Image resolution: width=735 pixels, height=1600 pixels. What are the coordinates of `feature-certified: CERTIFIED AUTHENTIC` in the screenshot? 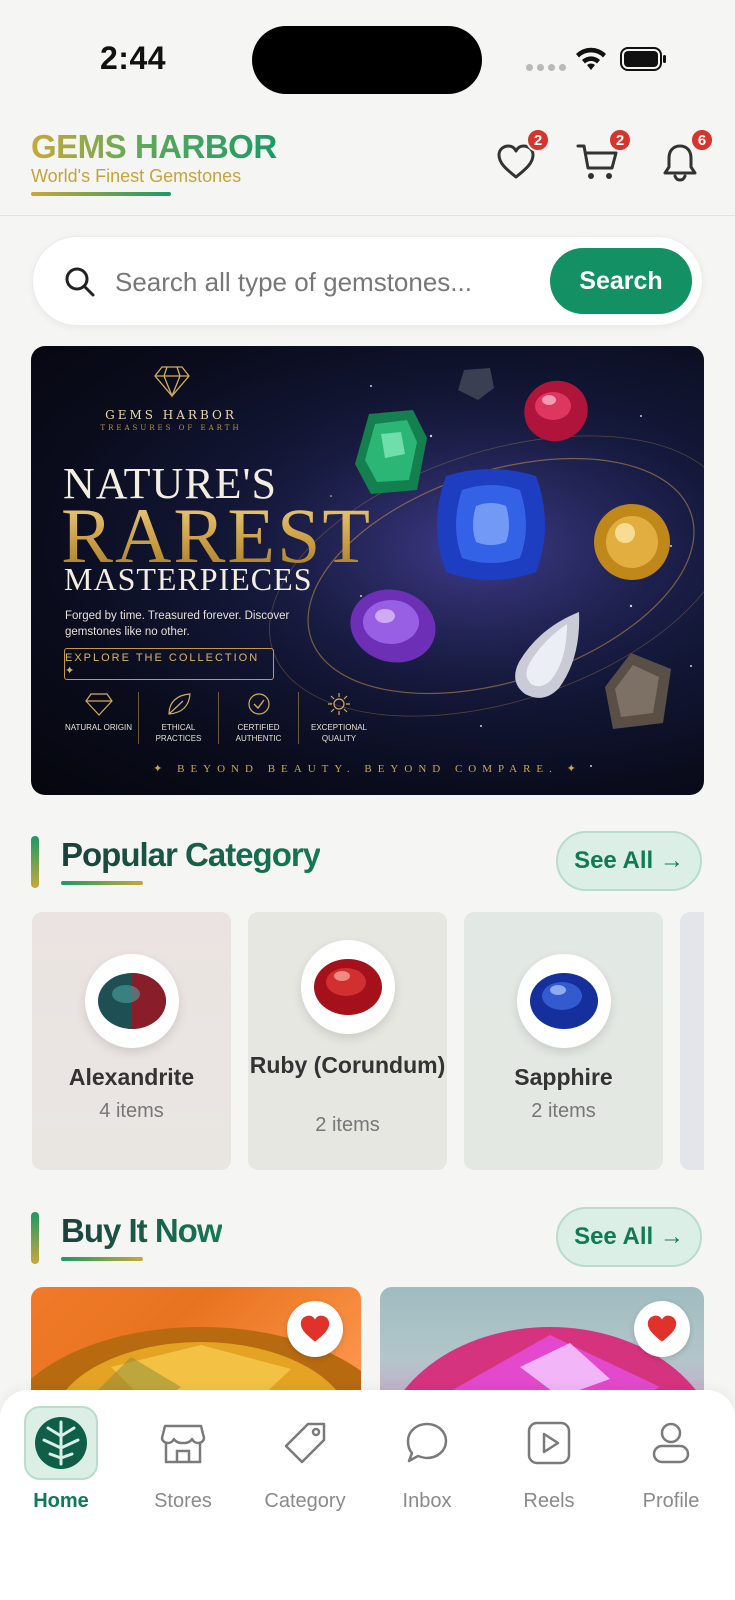 It's located at (259, 718).